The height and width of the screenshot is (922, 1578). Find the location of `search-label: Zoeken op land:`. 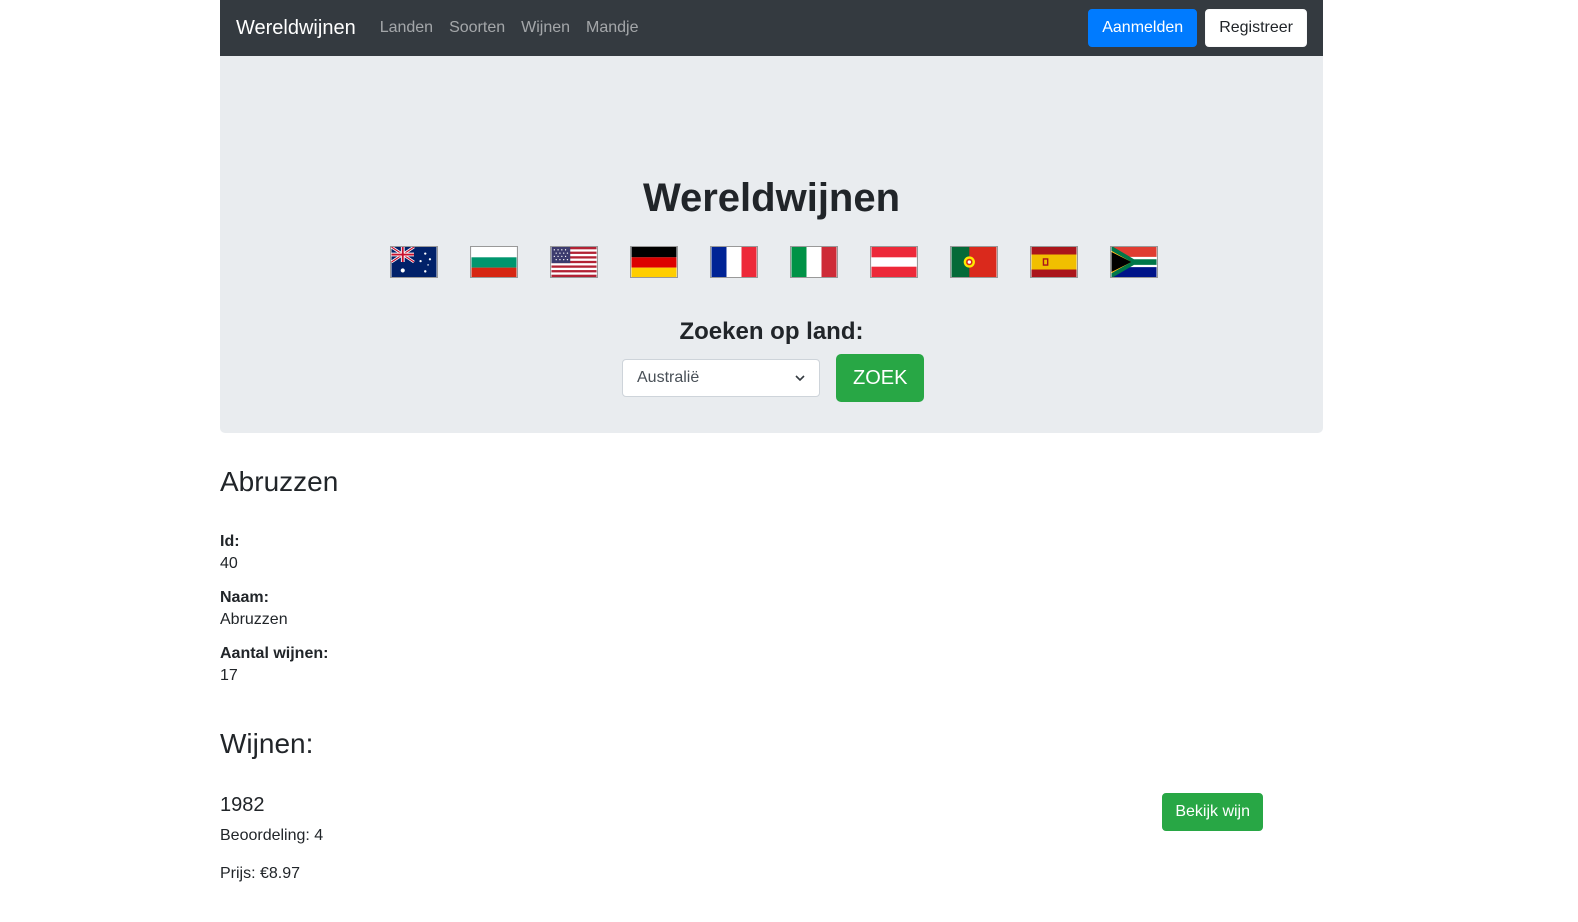

search-label: Zoeken op land: is located at coordinates (771, 331).